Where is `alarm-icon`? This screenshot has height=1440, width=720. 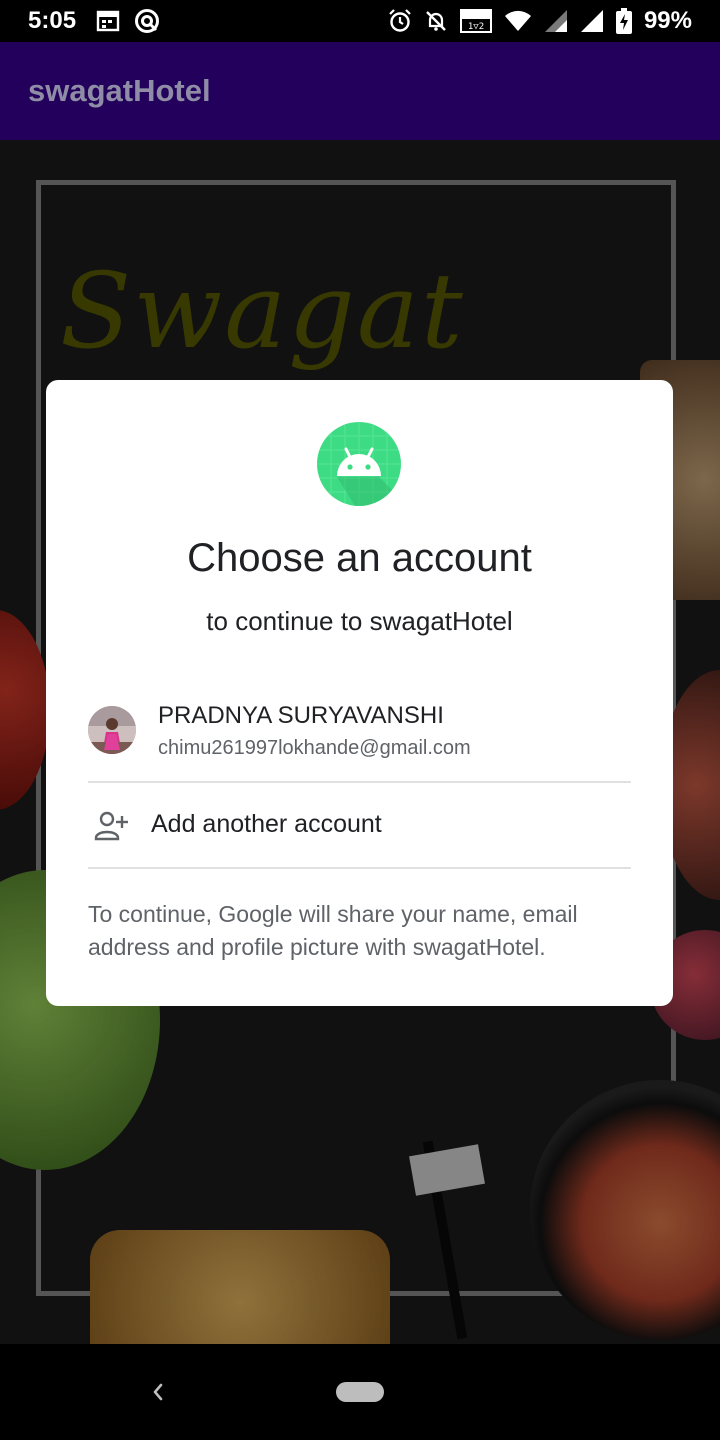
alarm-icon is located at coordinates (400, 20).